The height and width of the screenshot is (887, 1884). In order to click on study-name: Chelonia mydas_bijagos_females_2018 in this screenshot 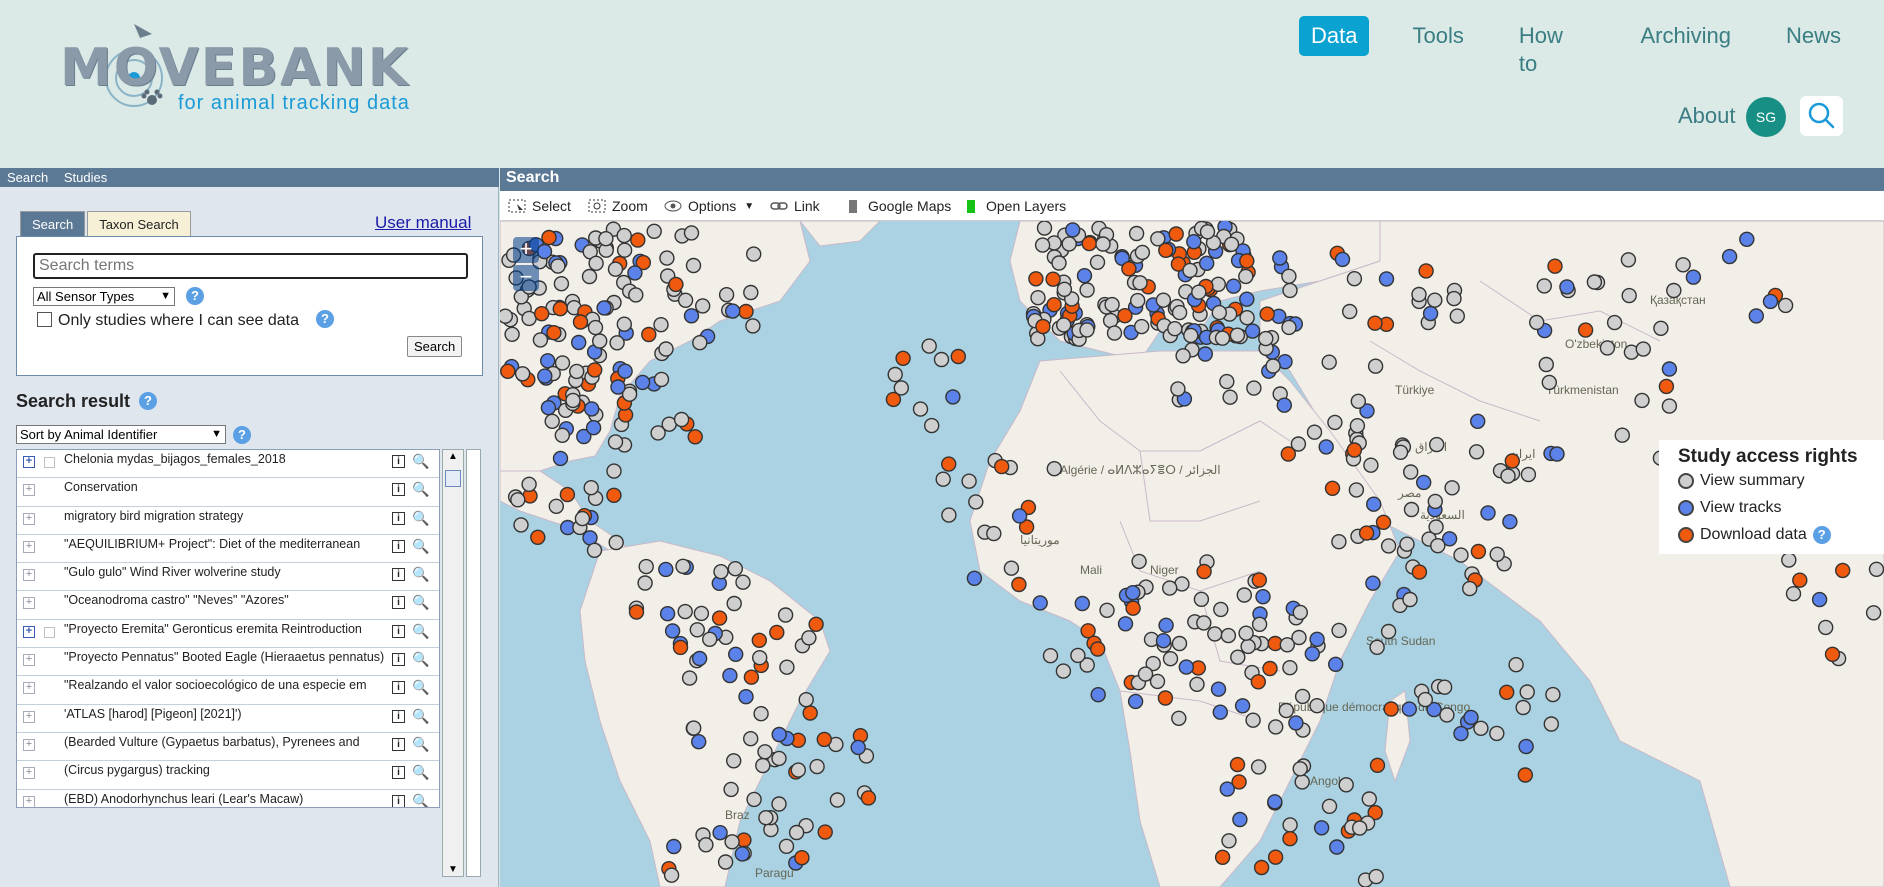, I will do `click(231, 459)`.